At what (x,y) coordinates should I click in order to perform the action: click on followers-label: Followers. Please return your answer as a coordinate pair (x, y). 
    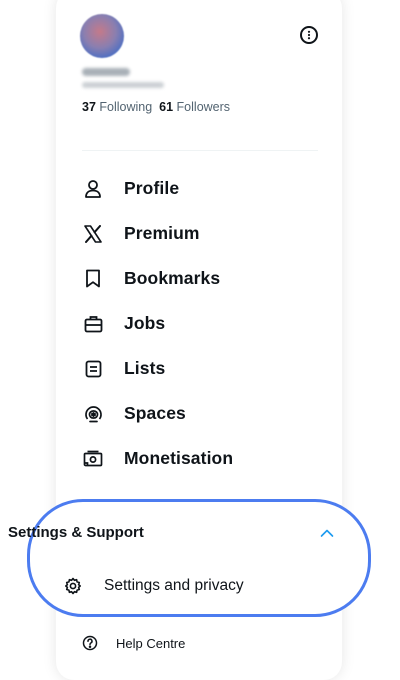
    Looking at the image, I should click on (203, 107).